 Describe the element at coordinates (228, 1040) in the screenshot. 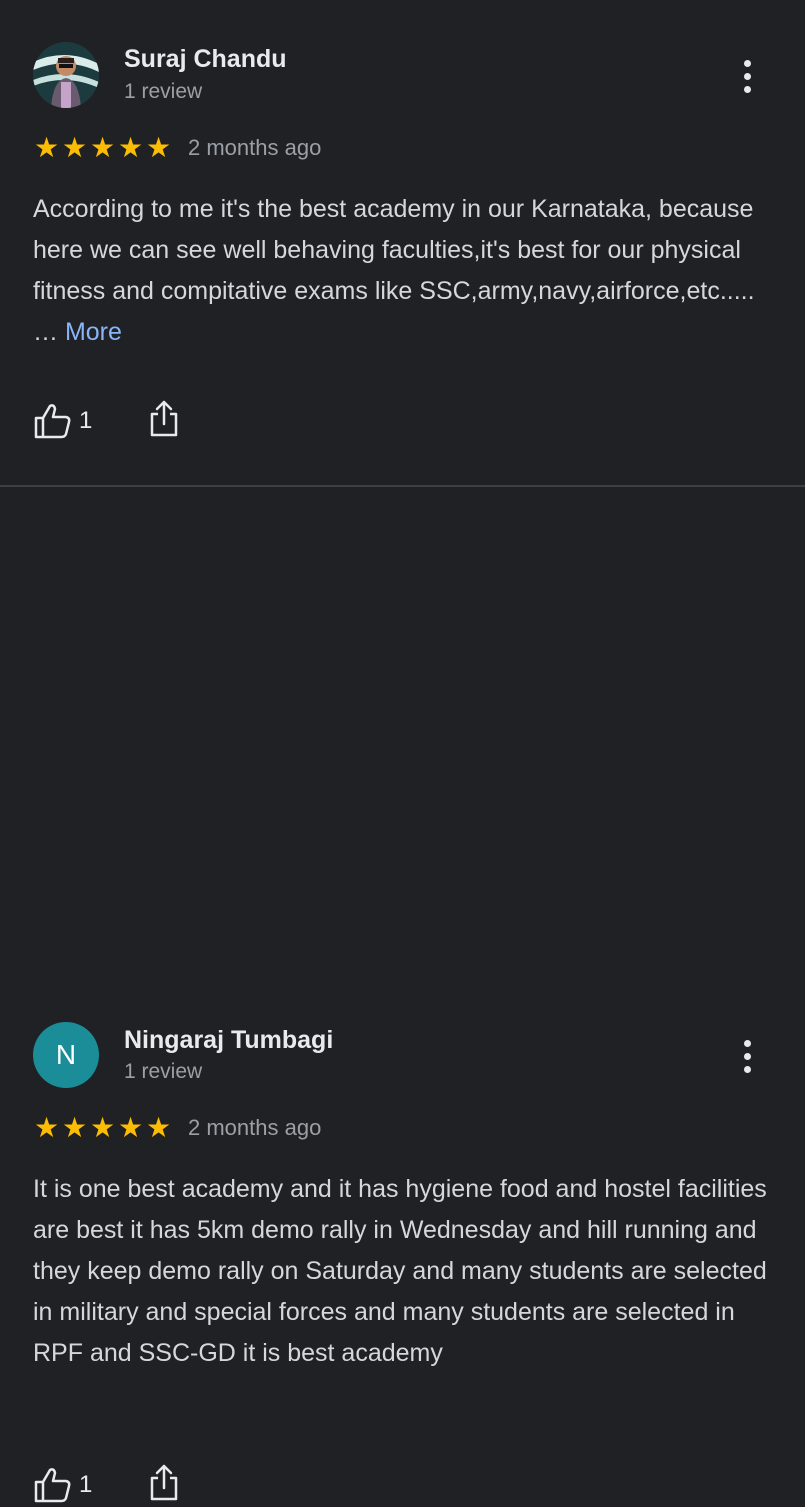

I see `reviewer-name: Ningaraj Tumbagi` at that location.